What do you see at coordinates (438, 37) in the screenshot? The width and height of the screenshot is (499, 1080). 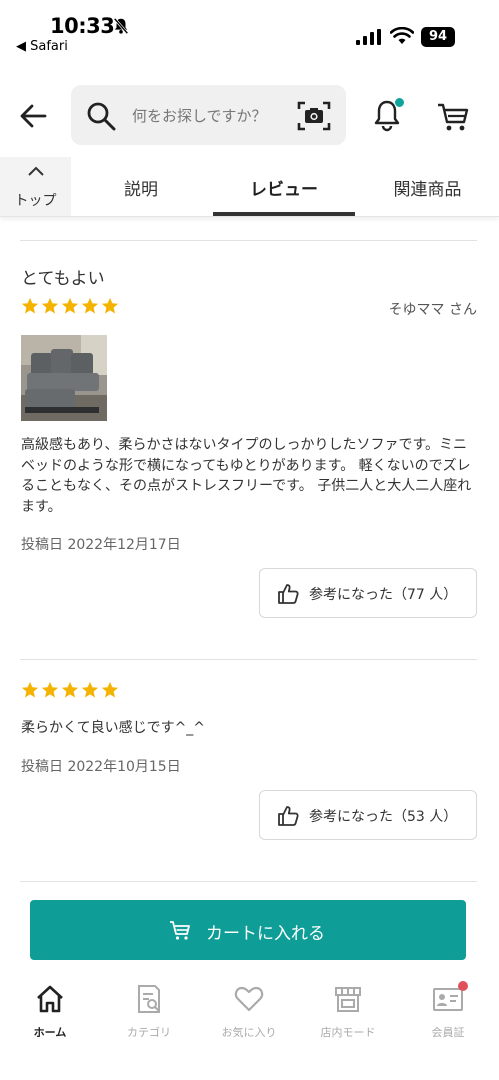 I see `battery-indicator: 94` at bounding box center [438, 37].